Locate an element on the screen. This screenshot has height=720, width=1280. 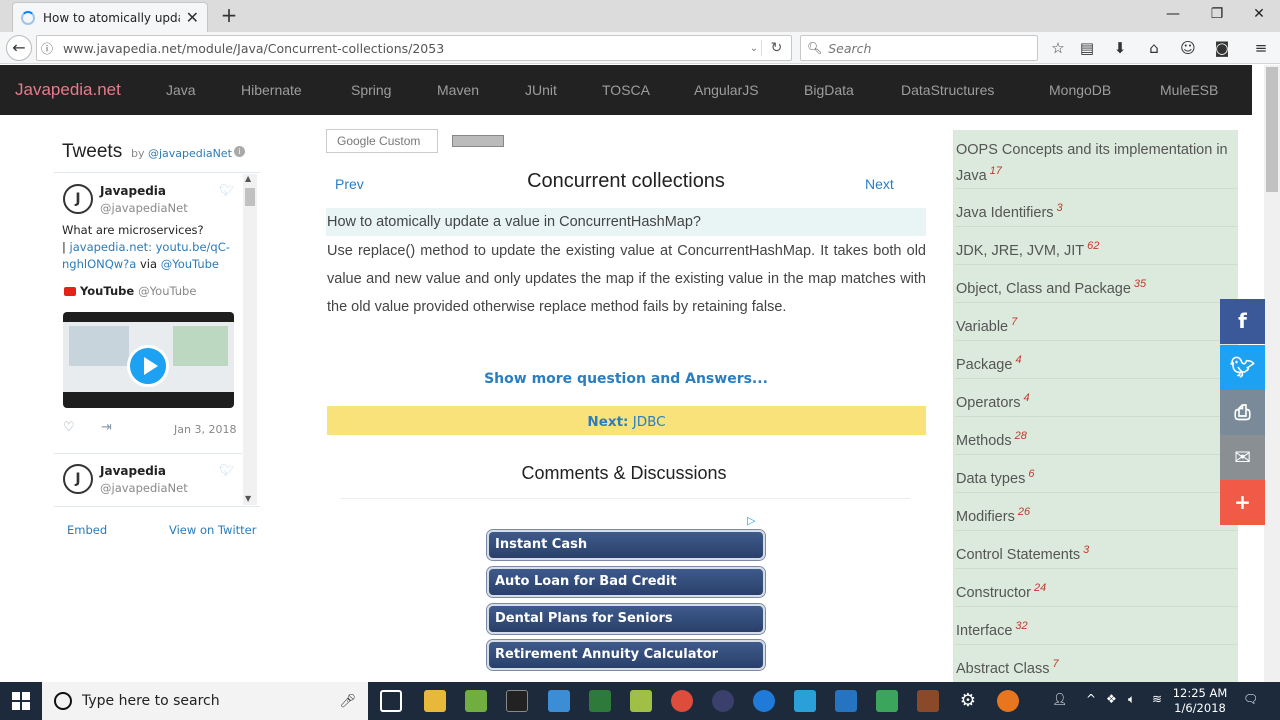
google-search-button is located at coordinates (478, 141).